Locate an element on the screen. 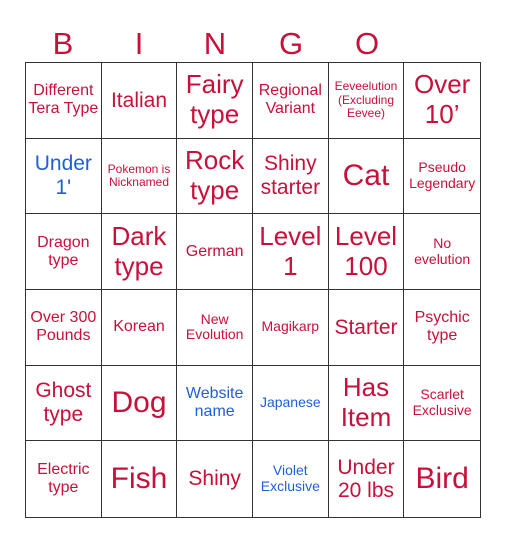 This screenshot has height=544, width=506. bingo-cell-text: Level 100 is located at coordinates (366, 250).